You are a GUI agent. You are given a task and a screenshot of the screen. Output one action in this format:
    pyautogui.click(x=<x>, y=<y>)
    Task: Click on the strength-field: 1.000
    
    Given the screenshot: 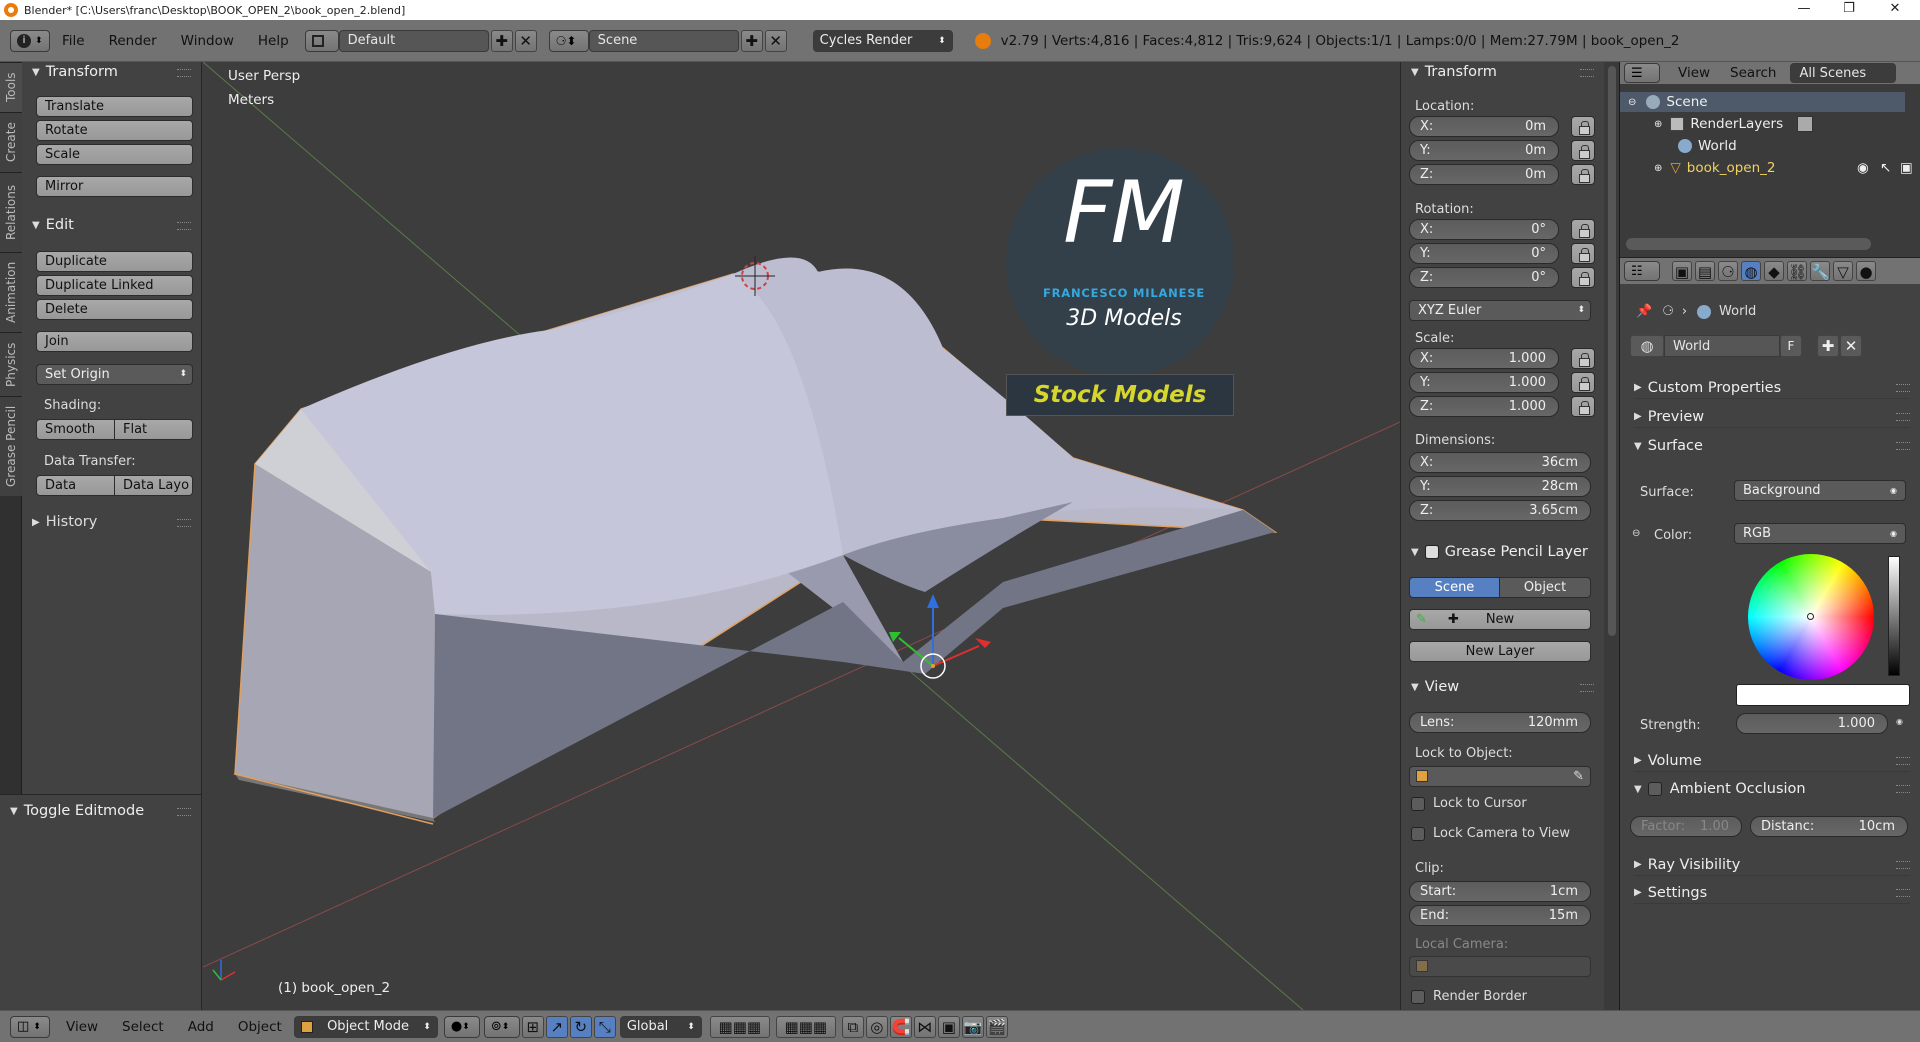 What is the action you would take?
    pyautogui.click(x=1812, y=723)
    